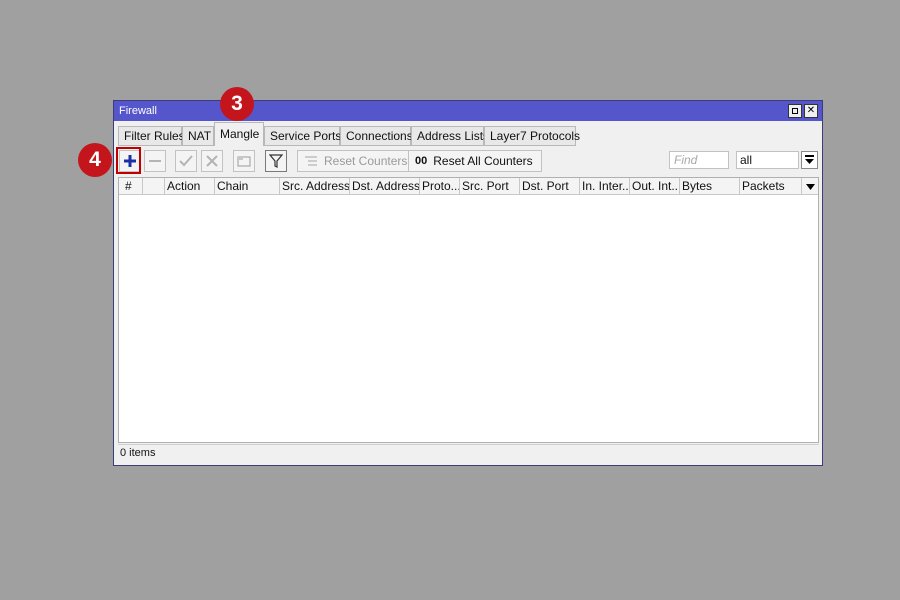  I want to click on counter-icon: 00, so click(421, 161).